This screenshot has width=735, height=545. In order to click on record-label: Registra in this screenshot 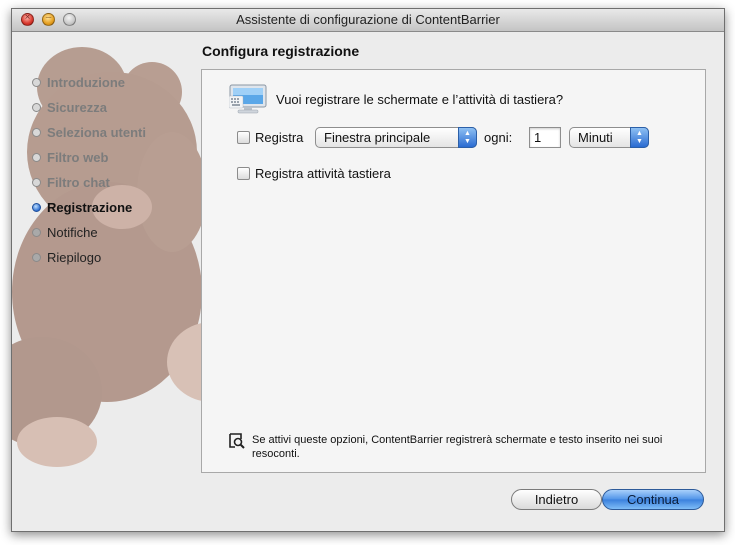, I will do `click(279, 137)`.